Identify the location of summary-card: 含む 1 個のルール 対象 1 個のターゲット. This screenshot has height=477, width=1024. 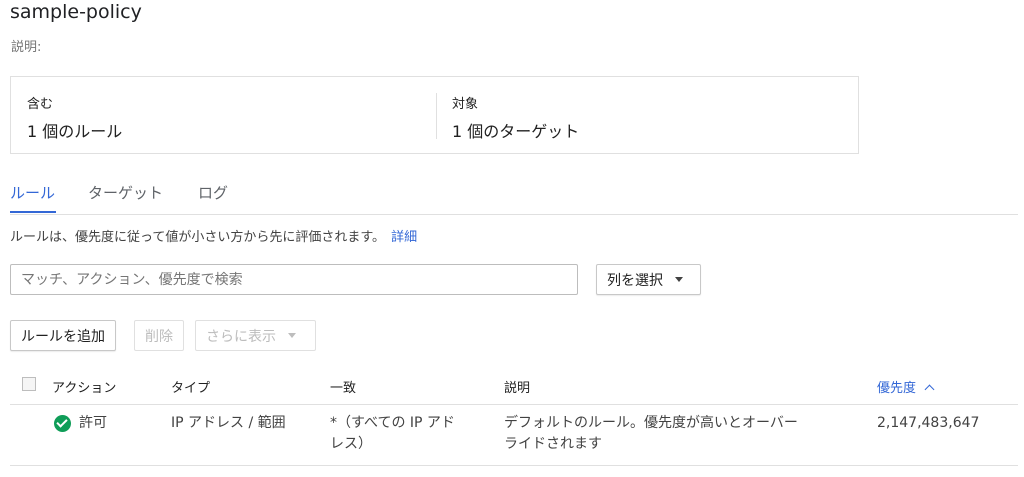
(434, 115).